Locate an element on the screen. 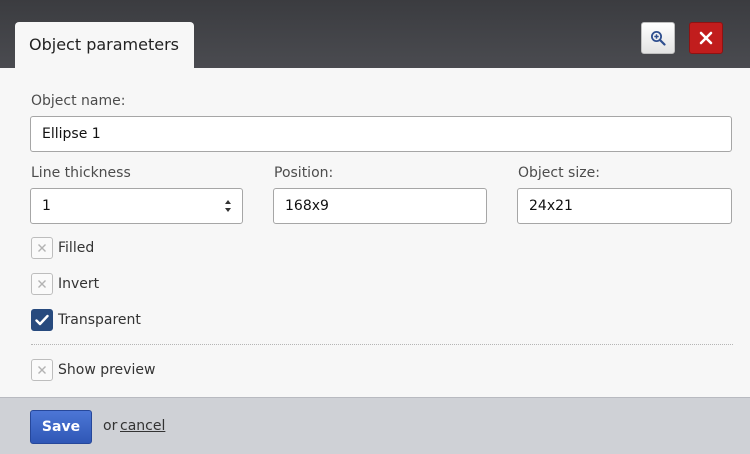 The width and height of the screenshot is (750, 454). invert-label: Invert is located at coordinates (79, 284).